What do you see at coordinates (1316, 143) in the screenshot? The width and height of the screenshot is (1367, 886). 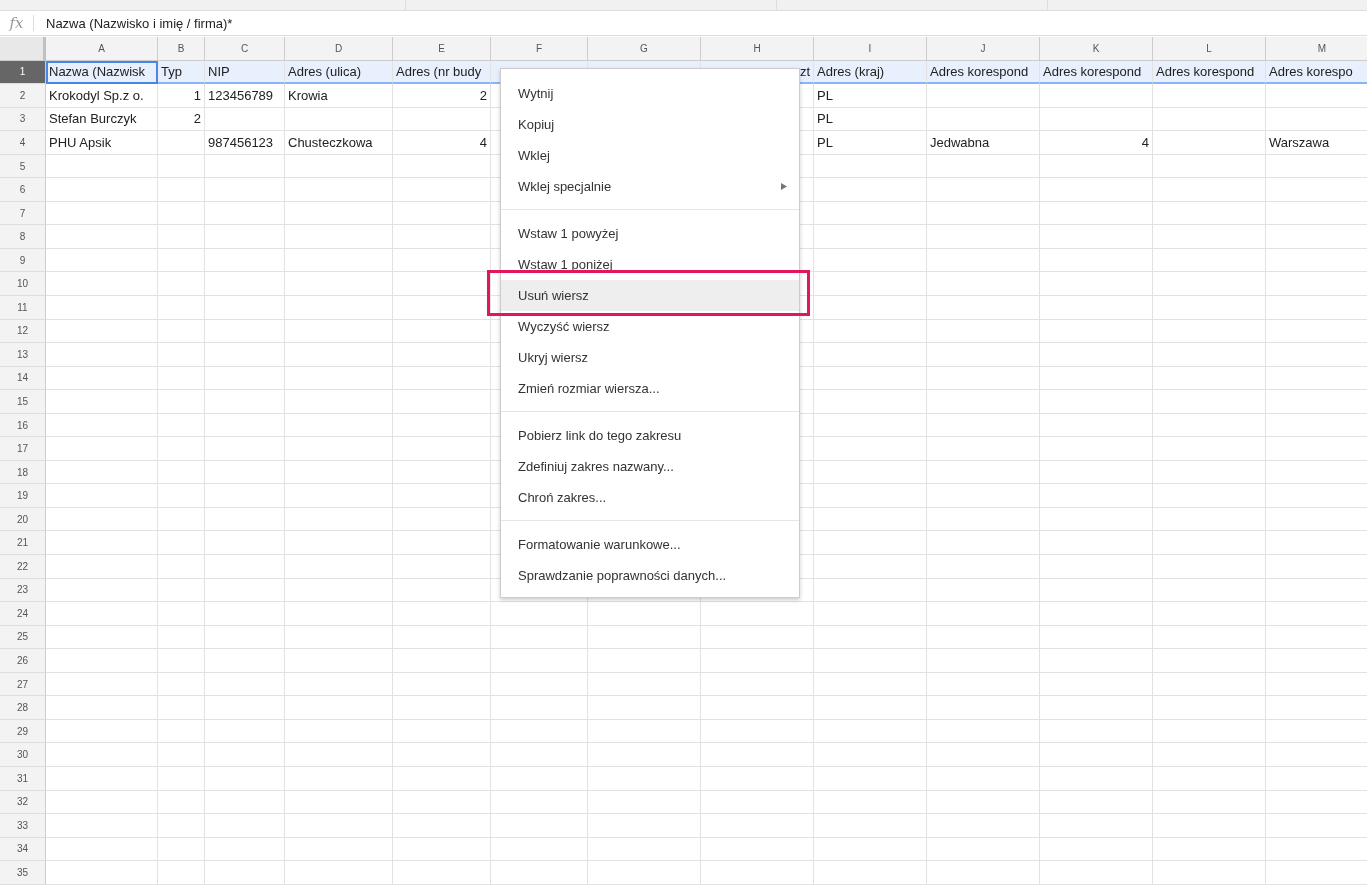 I see `table-cell: Warszawa` at bounding box center [1316, 143].